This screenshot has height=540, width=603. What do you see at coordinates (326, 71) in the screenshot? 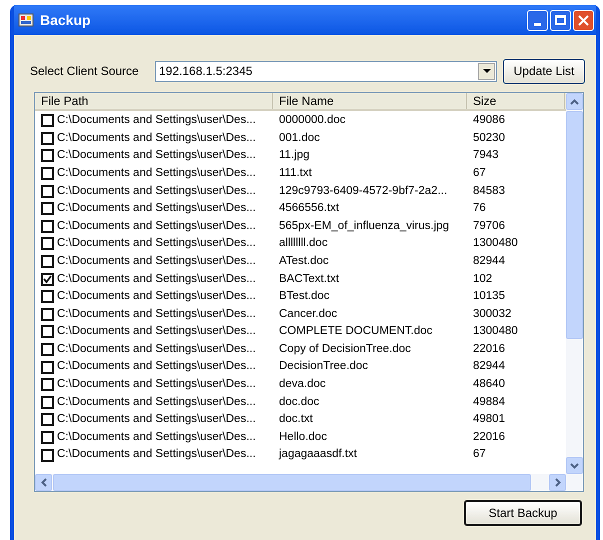
I see `source-dropdown: 192.168.1.5:2345` at bounding box center [326, 71].